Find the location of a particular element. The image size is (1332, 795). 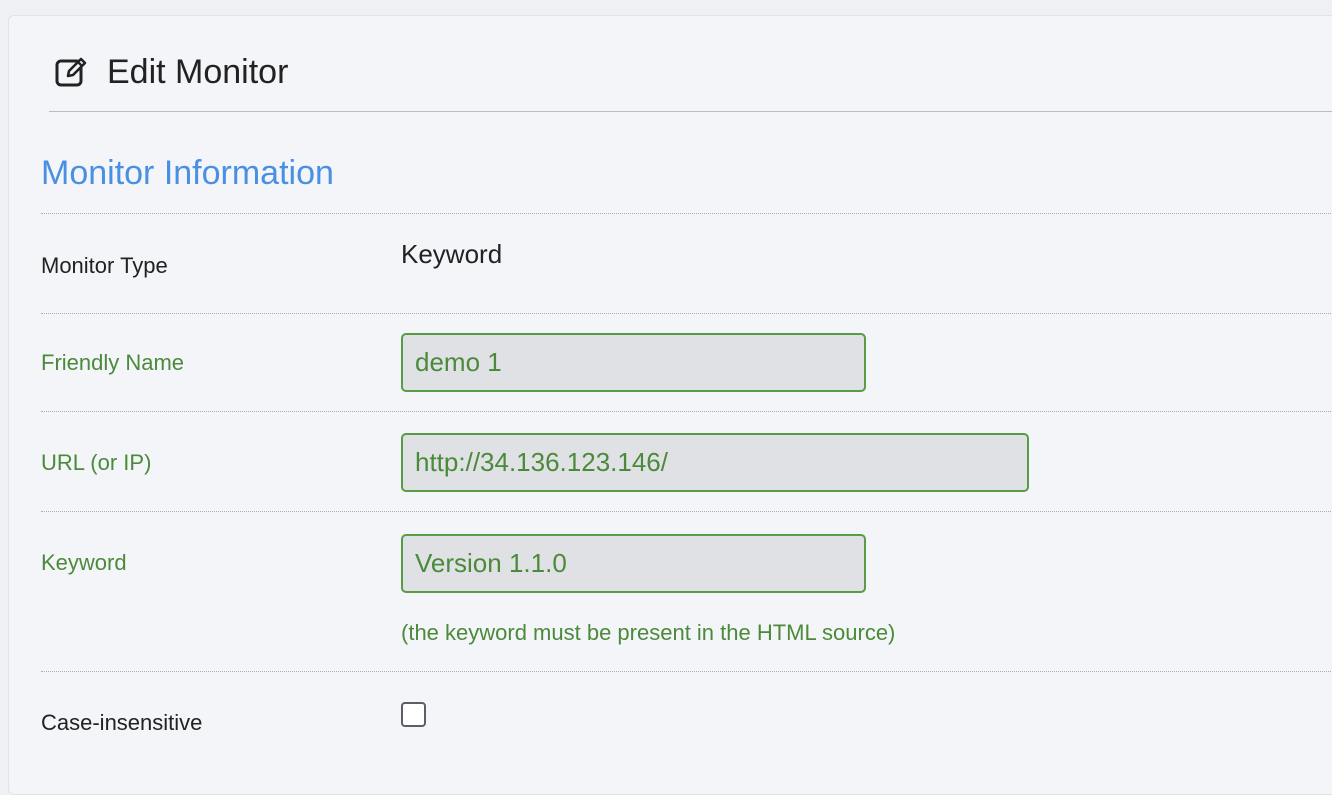

keyword-label: Keyword is located at coordinates (84, 562).